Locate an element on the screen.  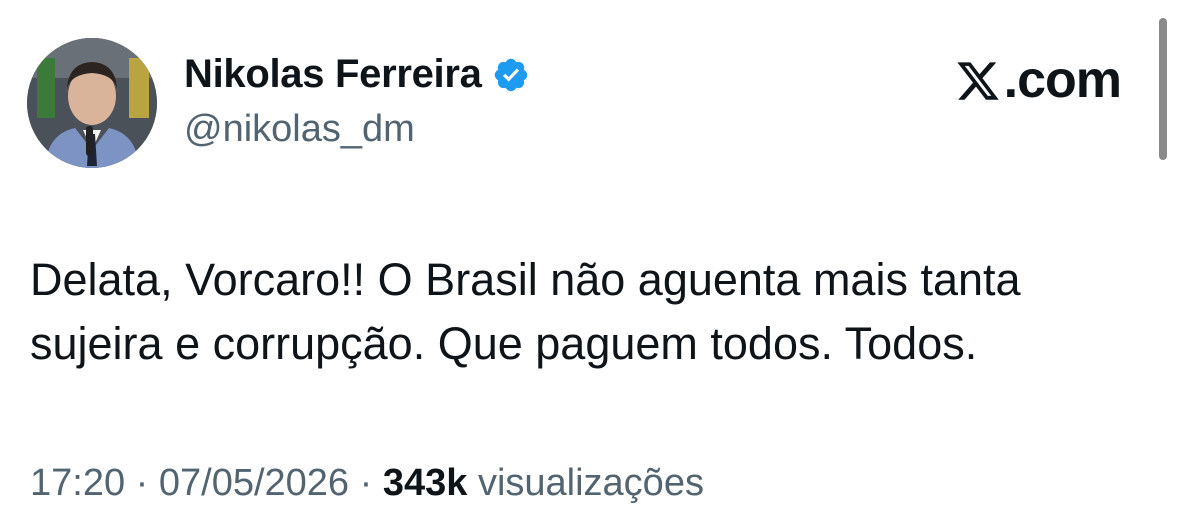
x-logo-icon is located at coordinates (978, 80).